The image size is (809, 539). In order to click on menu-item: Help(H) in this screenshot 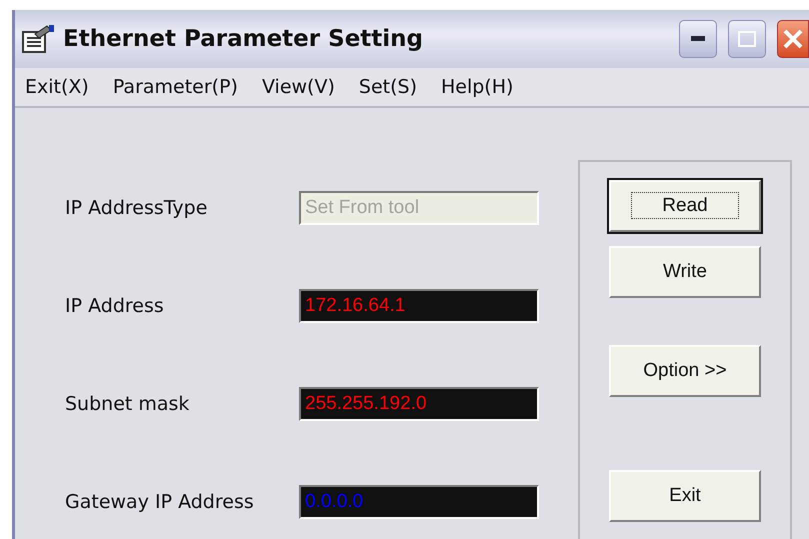, I will do `click(477, 87)`.